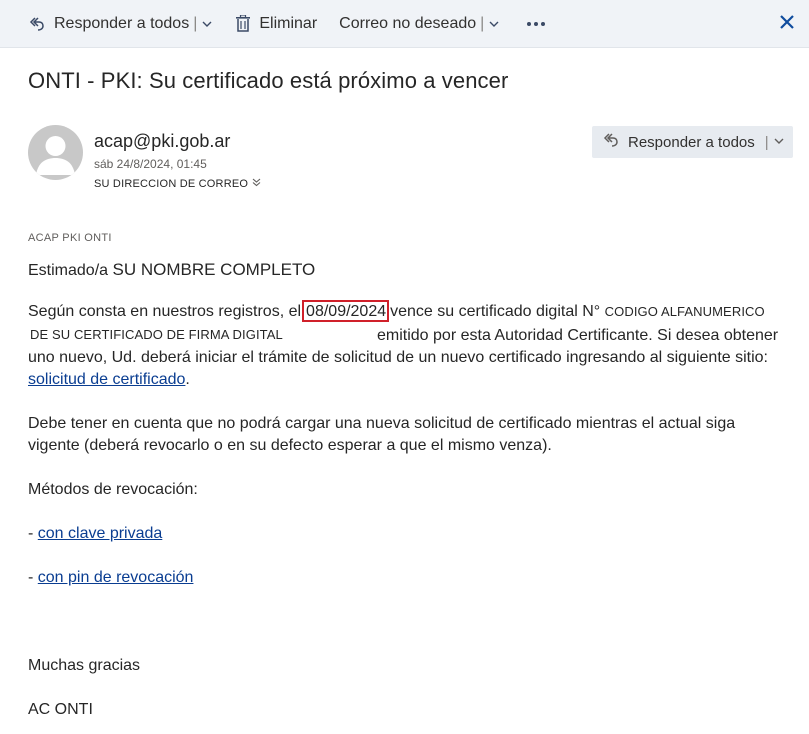 The width and height of the screenshot is (809, 734). I want to click on delete-label: Eliminar, so click(288, 23).